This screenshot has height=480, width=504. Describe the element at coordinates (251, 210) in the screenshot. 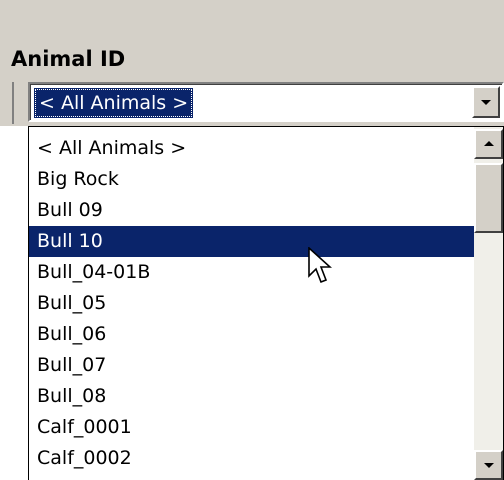

I see `list-item: Bull 09` at that location.